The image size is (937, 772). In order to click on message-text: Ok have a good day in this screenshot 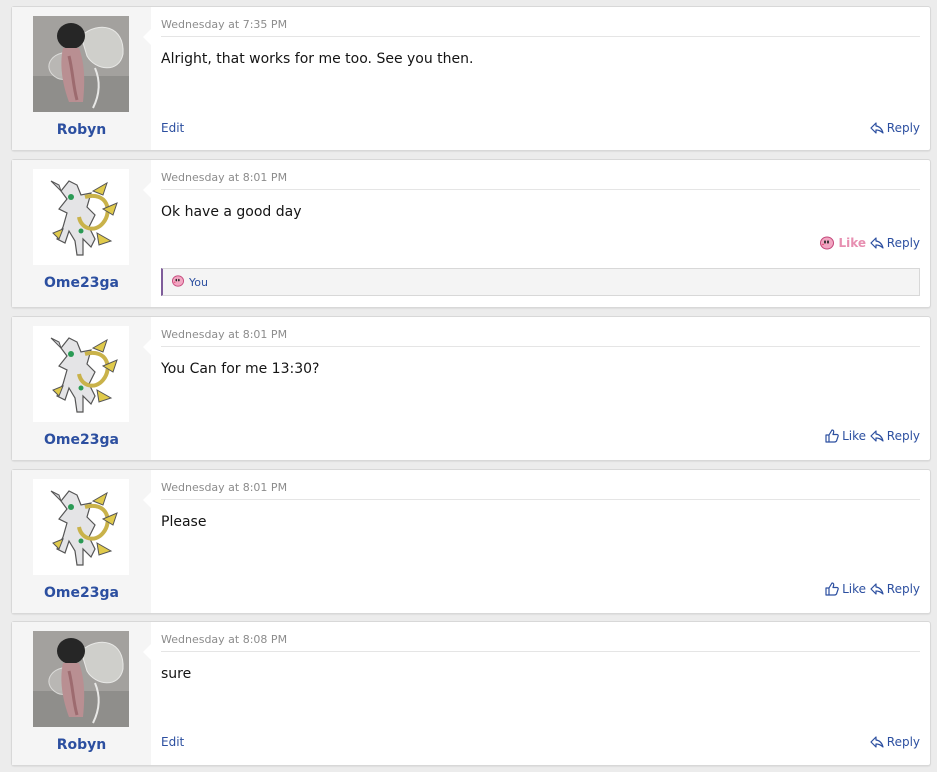, I will do `click(231, 212)`.